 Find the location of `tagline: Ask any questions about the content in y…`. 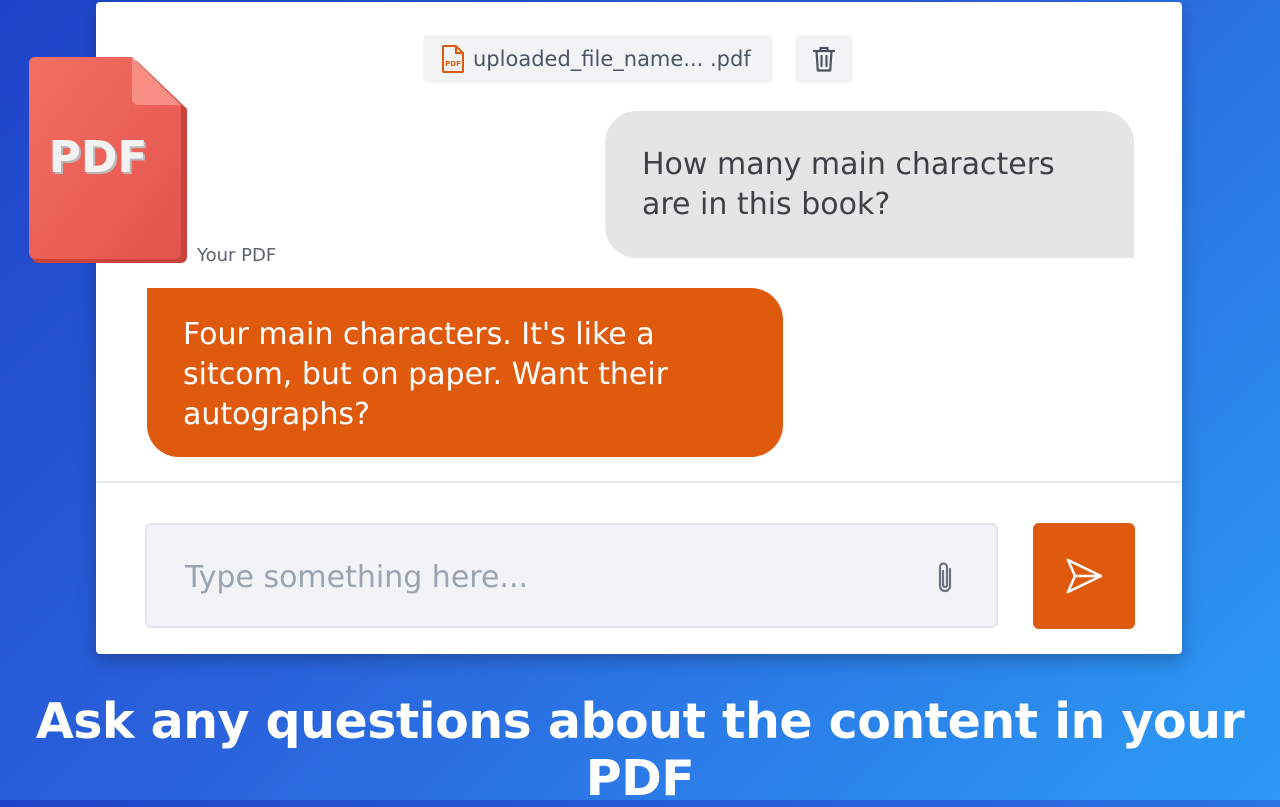

tagline: Ask any questions about the content in y… is located at coordinates (640, 750).